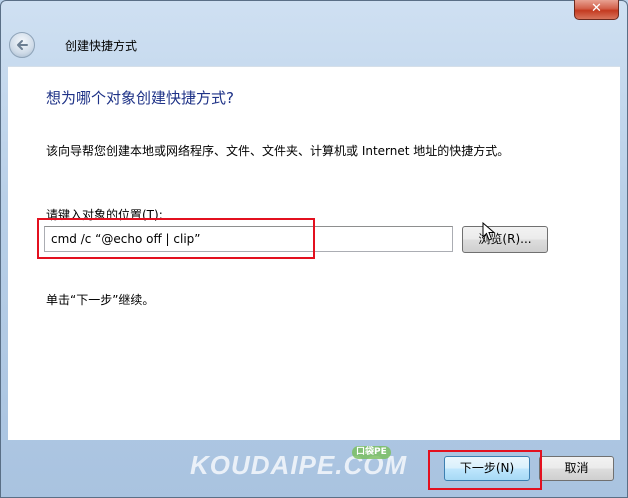 The width and height of the screenshot is (628, 498). I want to click on highlight-location-input, so click(176, 238).